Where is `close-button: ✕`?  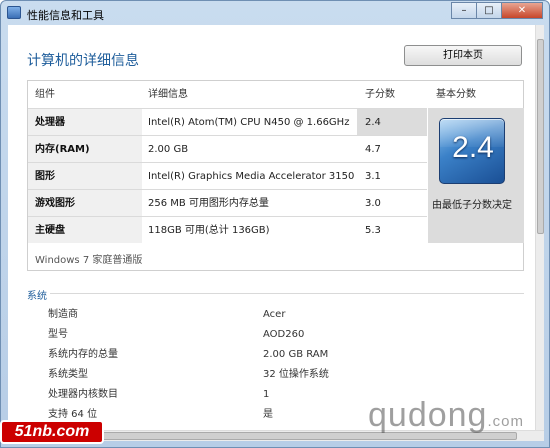
close-button: ✕ is located at coordinates (522, 10).